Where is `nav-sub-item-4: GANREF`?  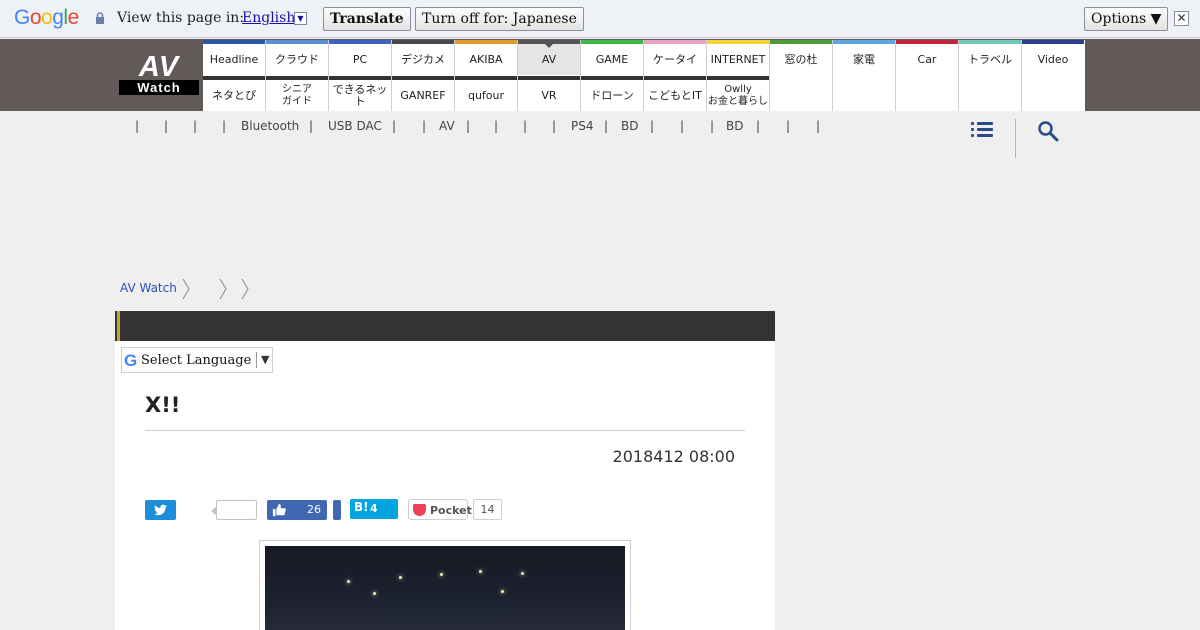
nav-sub-item-4: GANREF is located at coordinates (423, 93).